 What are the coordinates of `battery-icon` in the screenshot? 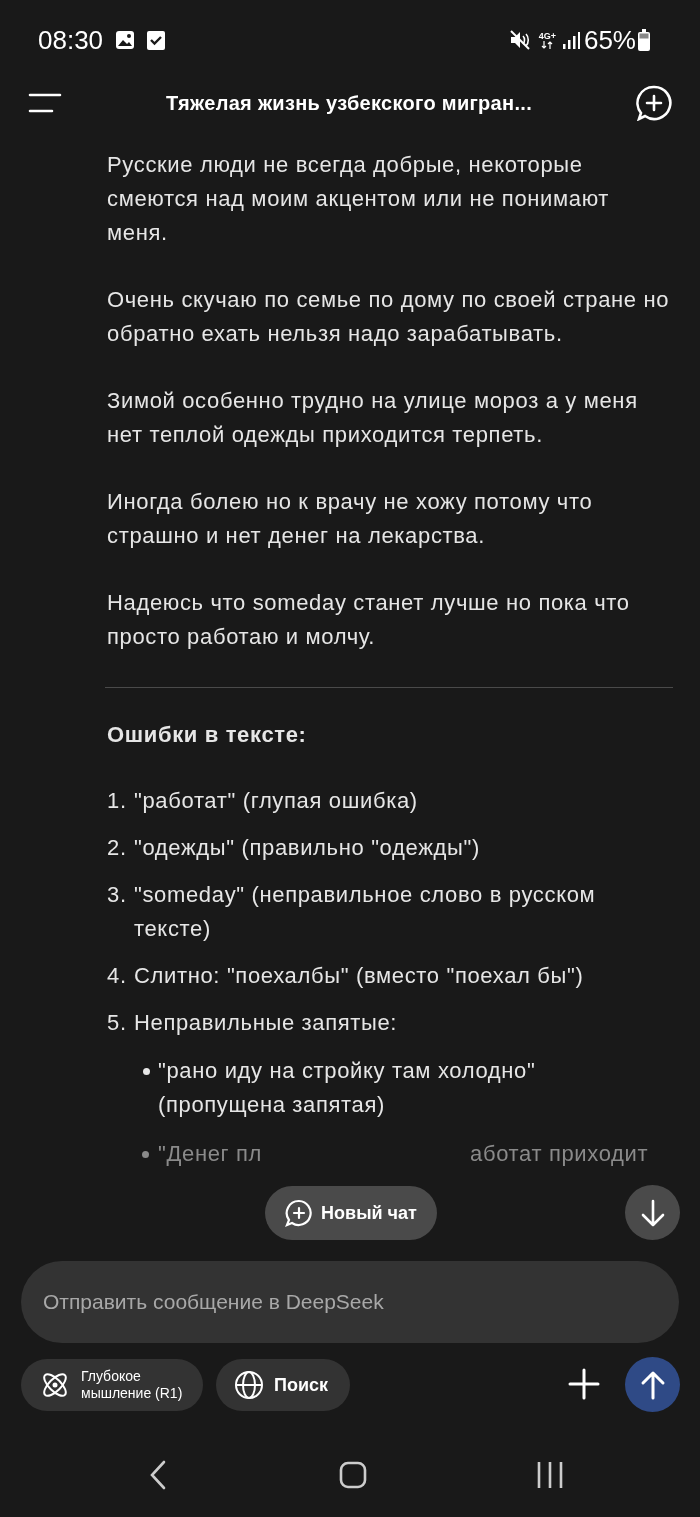 It's located at (644, 40).